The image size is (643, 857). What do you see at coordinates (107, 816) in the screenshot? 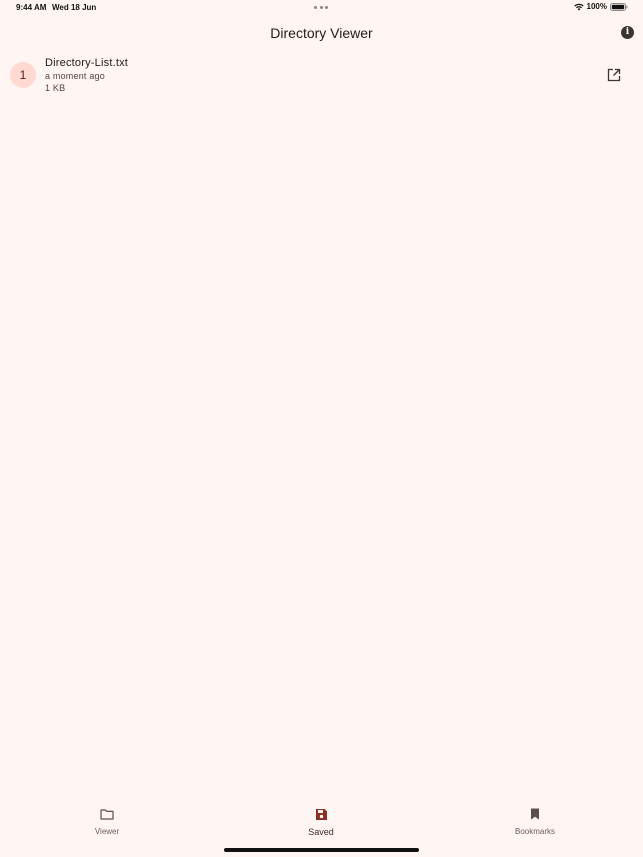
I see `folder-icon` at bounding box center [107, 816].